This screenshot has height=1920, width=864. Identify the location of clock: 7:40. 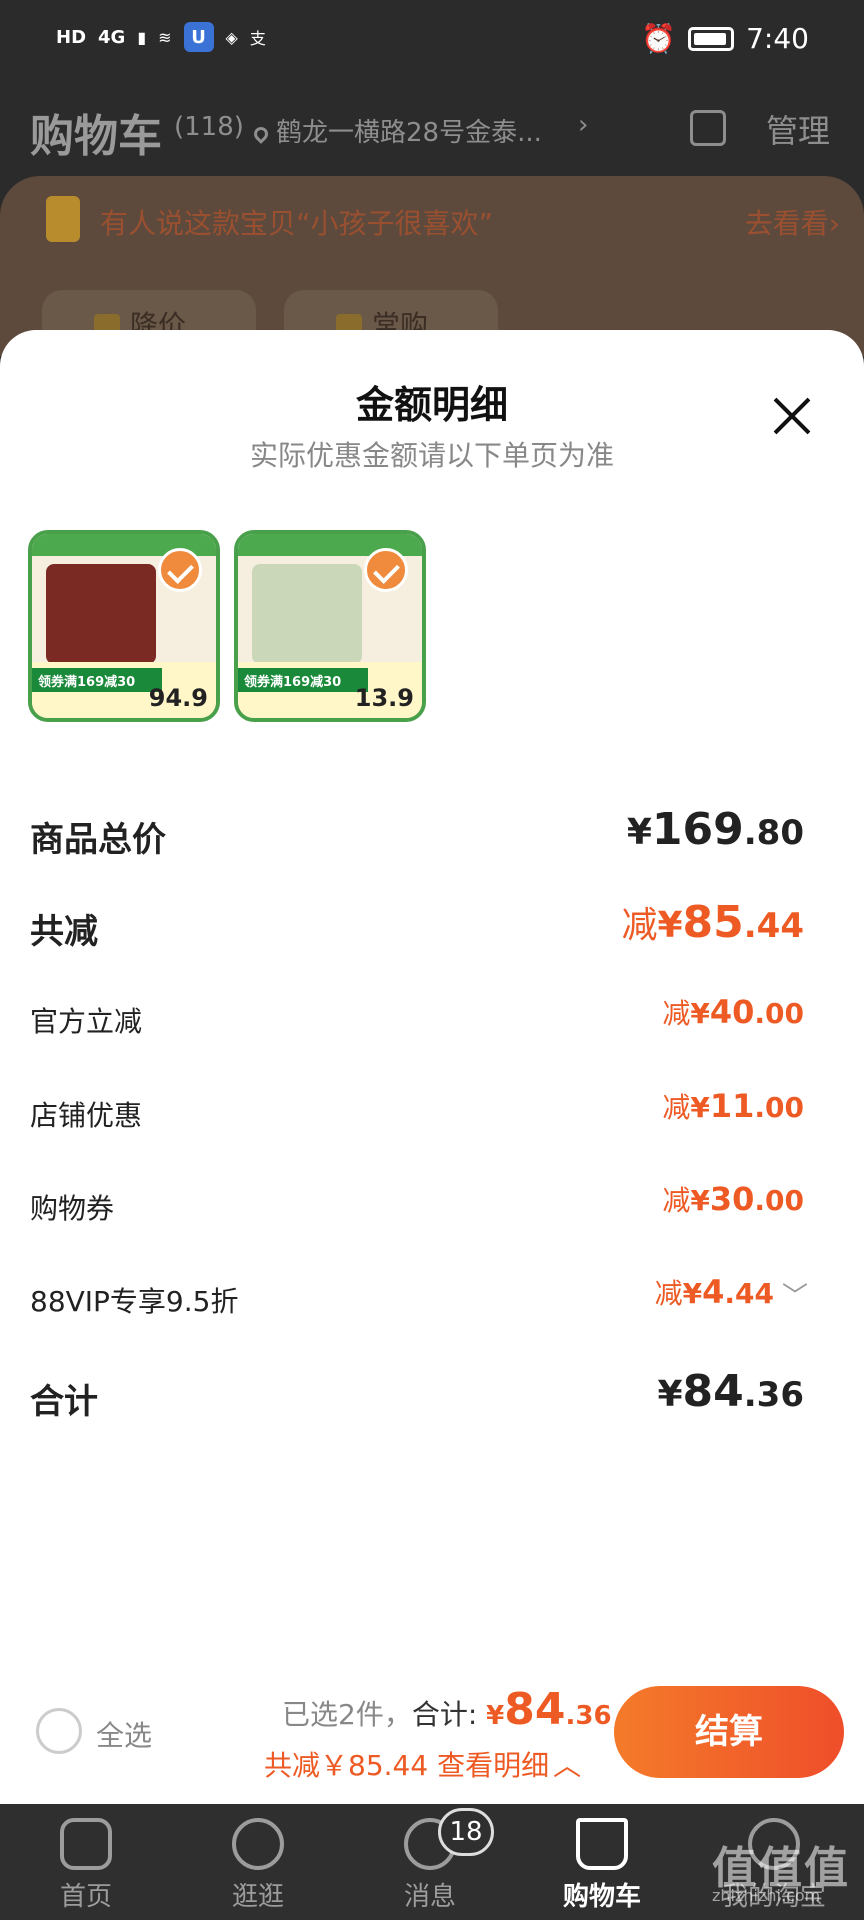
(777, 38).